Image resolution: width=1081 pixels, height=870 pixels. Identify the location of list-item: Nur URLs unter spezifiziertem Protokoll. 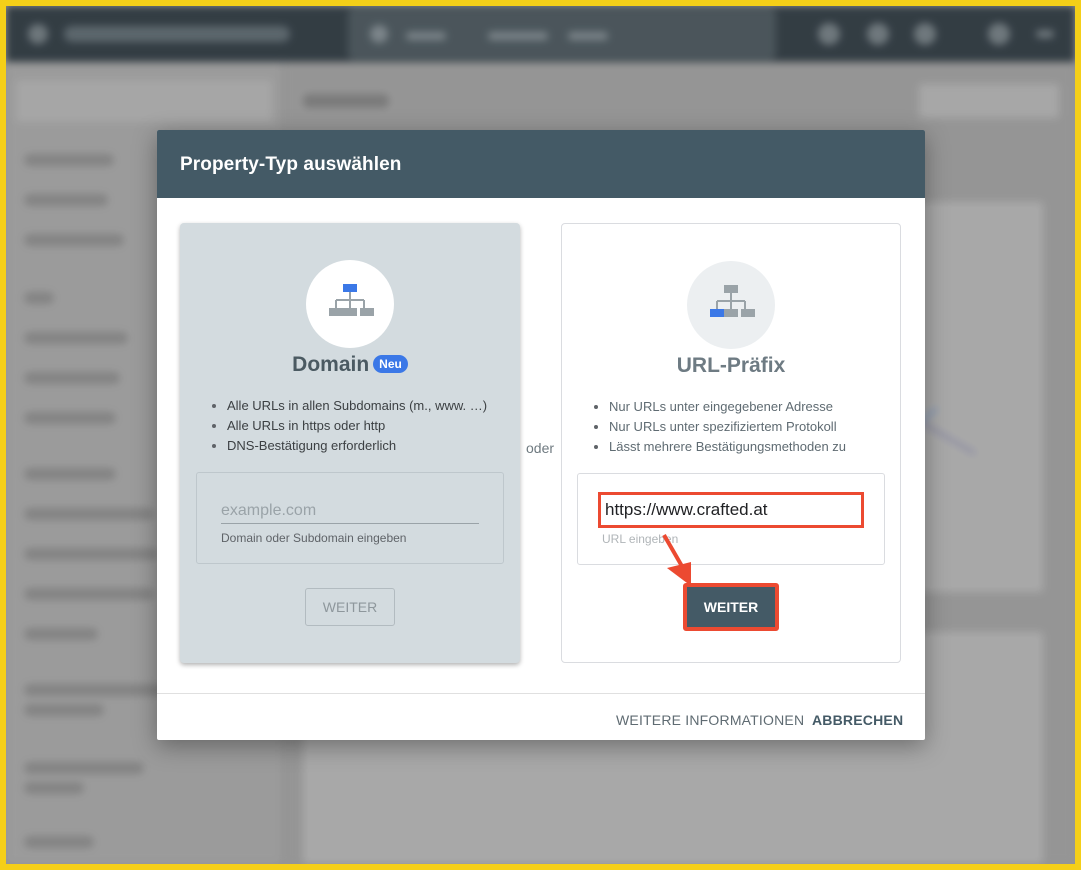
(719, 427).